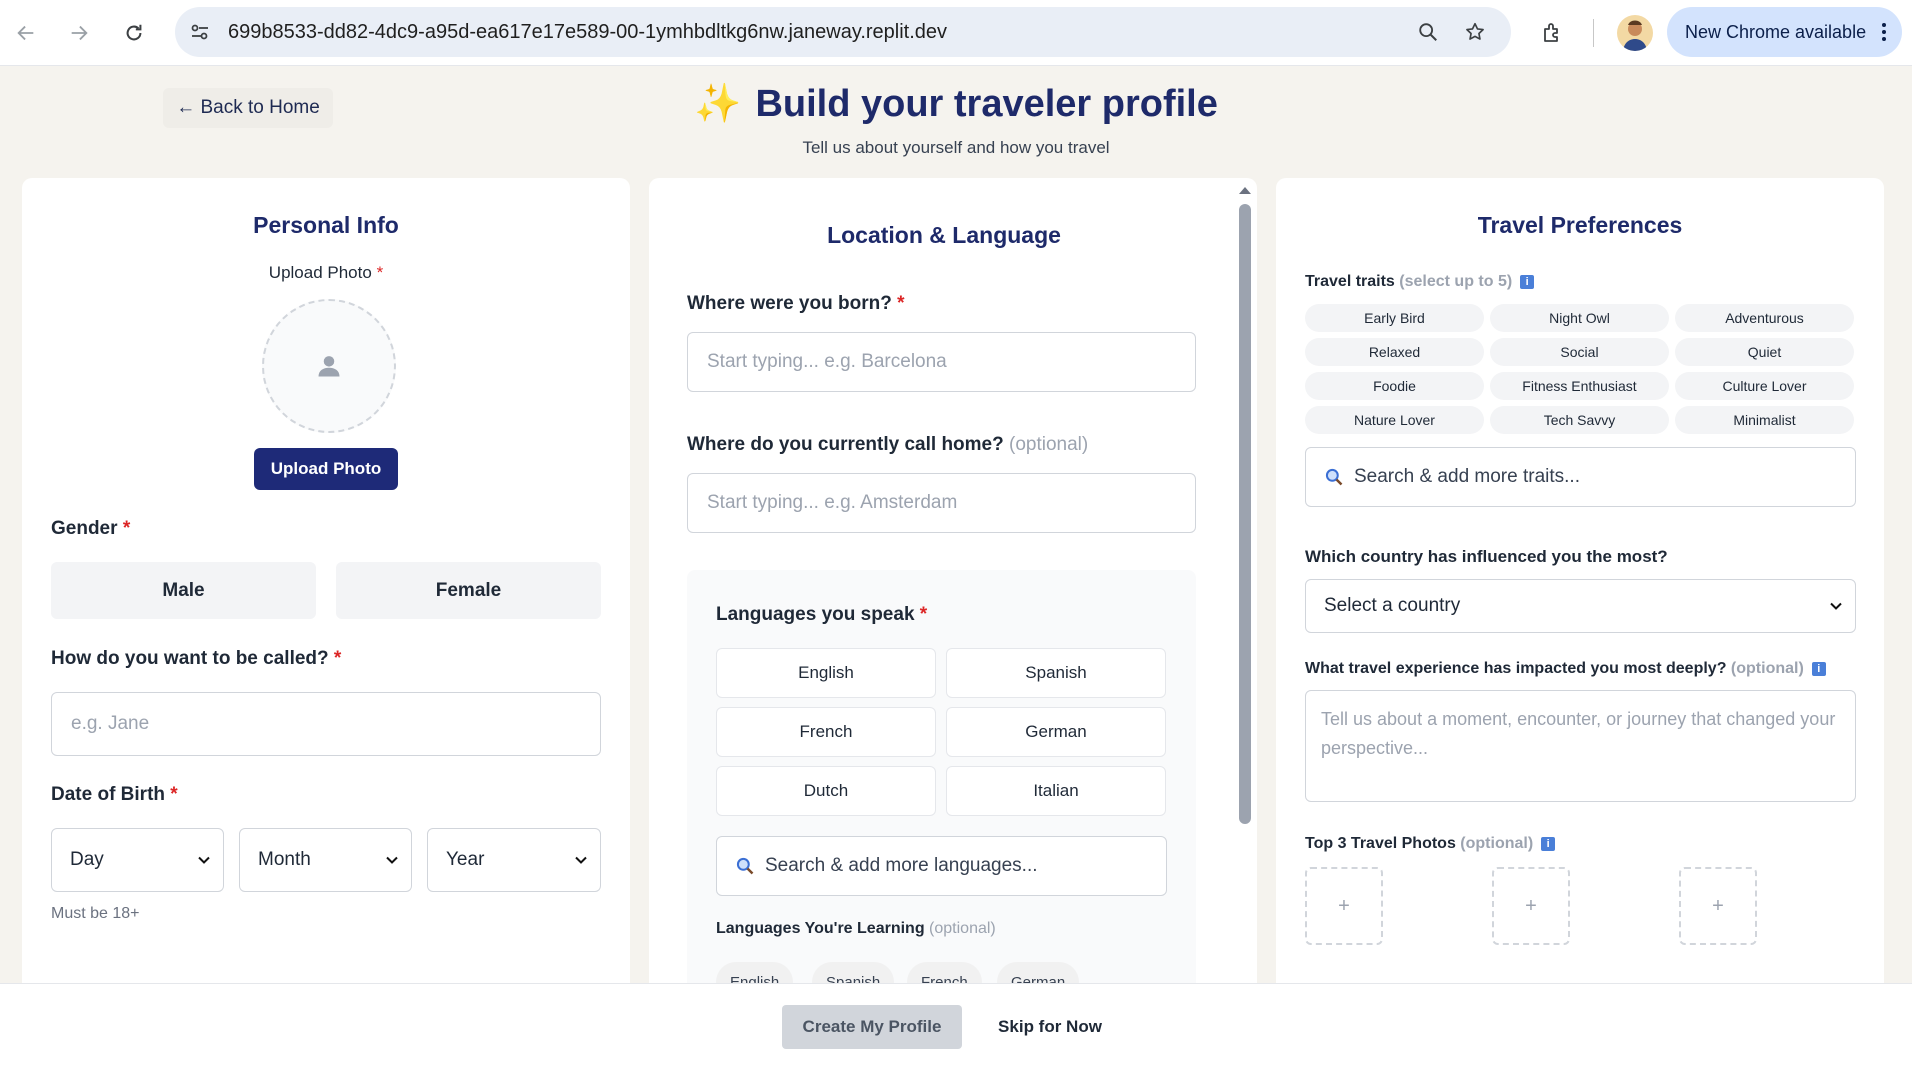  I want to click on update-label: New Chrome available, so click(1776, 32).